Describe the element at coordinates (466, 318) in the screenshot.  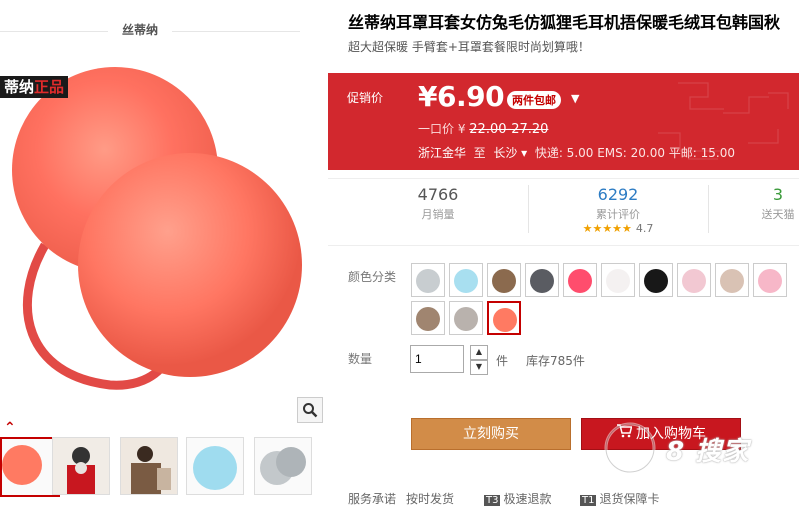
I see `color-swatch-smoke-fur` at that location.